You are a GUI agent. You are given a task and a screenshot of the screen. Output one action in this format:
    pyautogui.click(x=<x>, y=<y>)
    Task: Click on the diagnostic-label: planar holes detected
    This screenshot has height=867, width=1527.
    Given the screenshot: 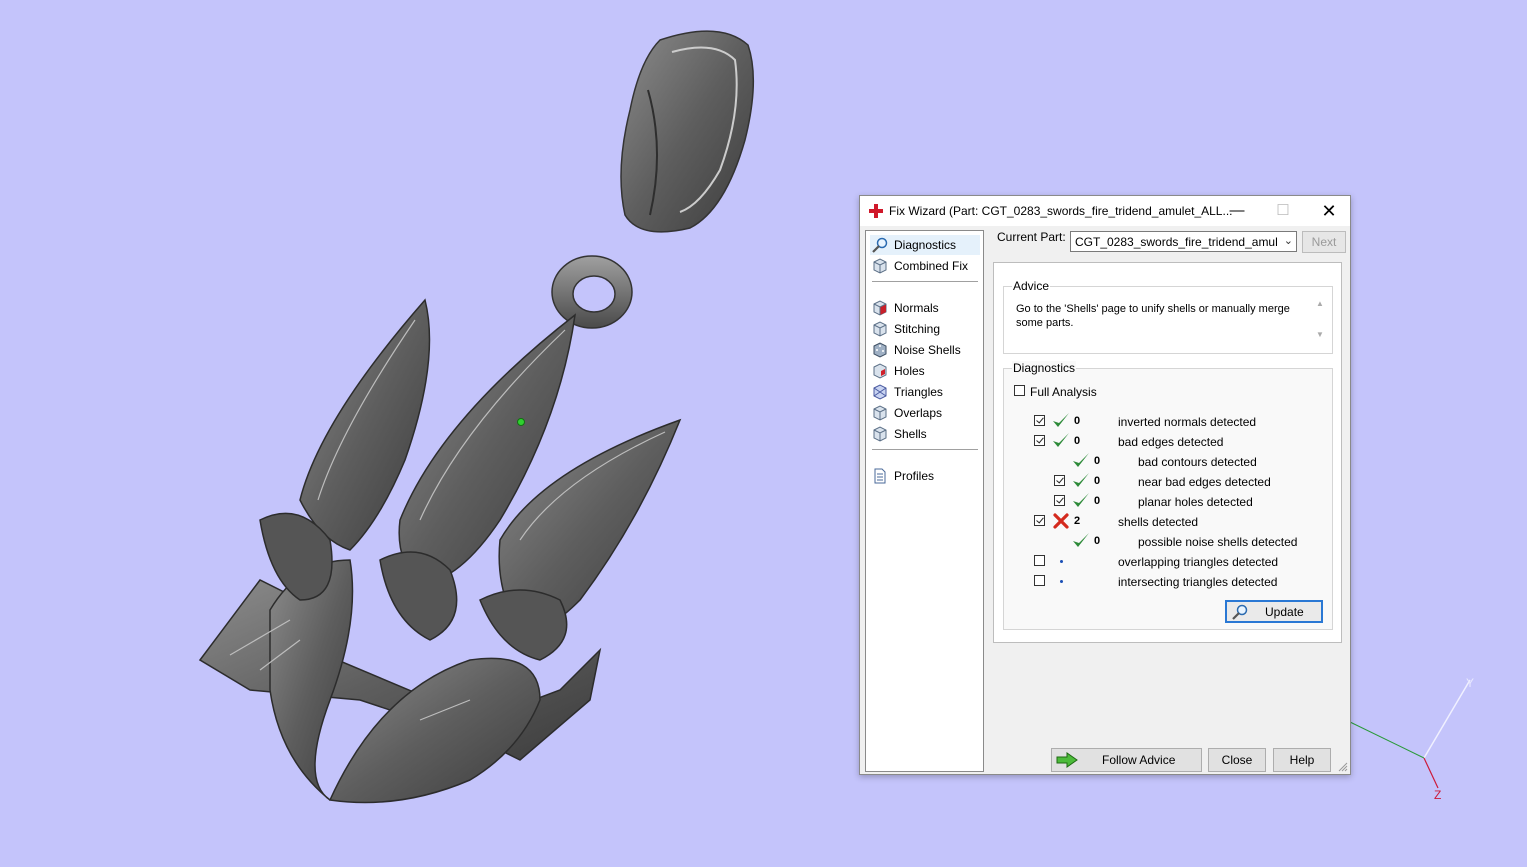 What is the action you would take?
    pyautogui.click(x=1195, y=502)
    